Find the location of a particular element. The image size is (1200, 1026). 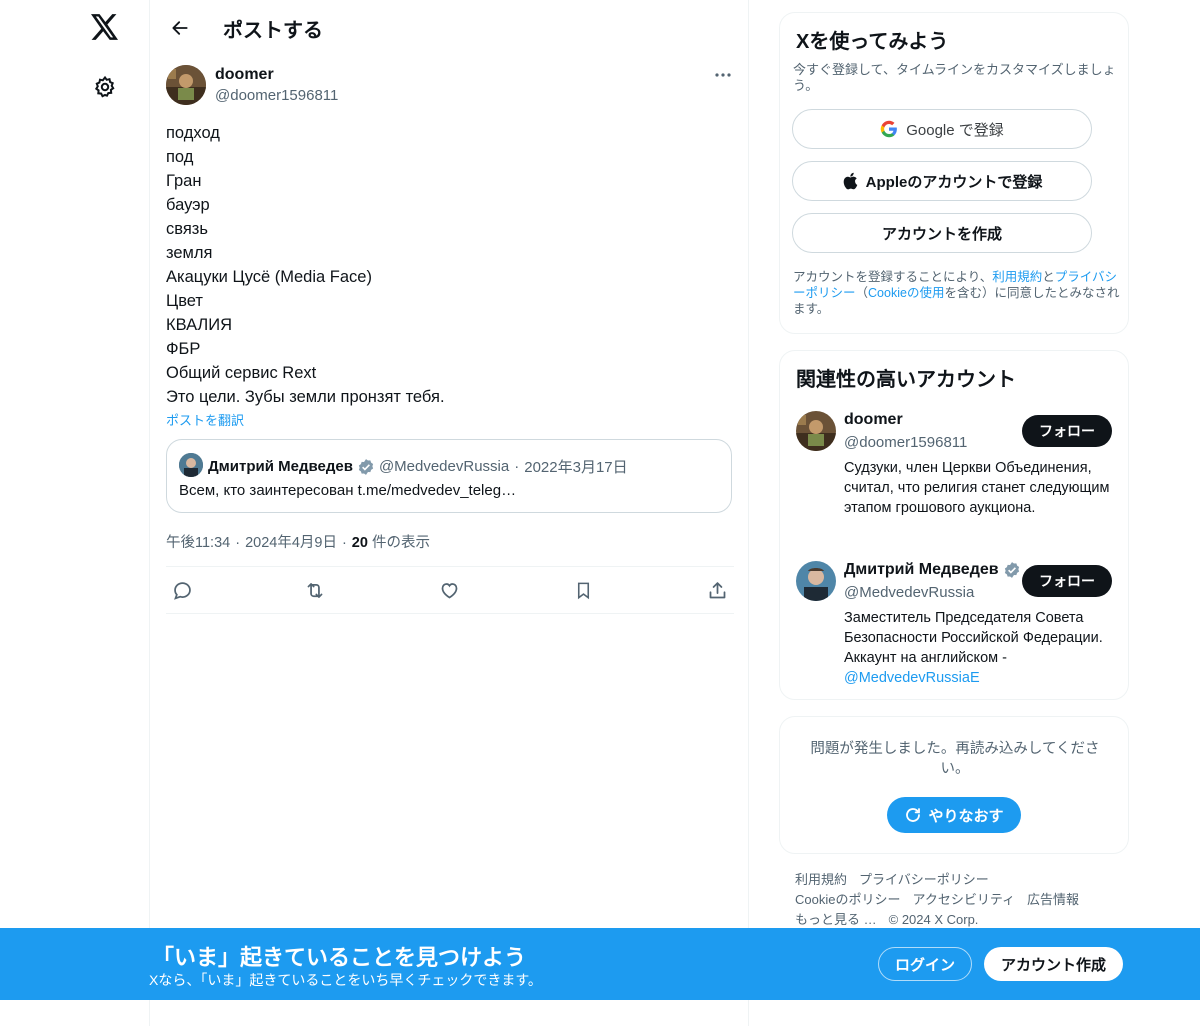

copyright: © 2024 X Corp. is located at coordinates (933, 919).